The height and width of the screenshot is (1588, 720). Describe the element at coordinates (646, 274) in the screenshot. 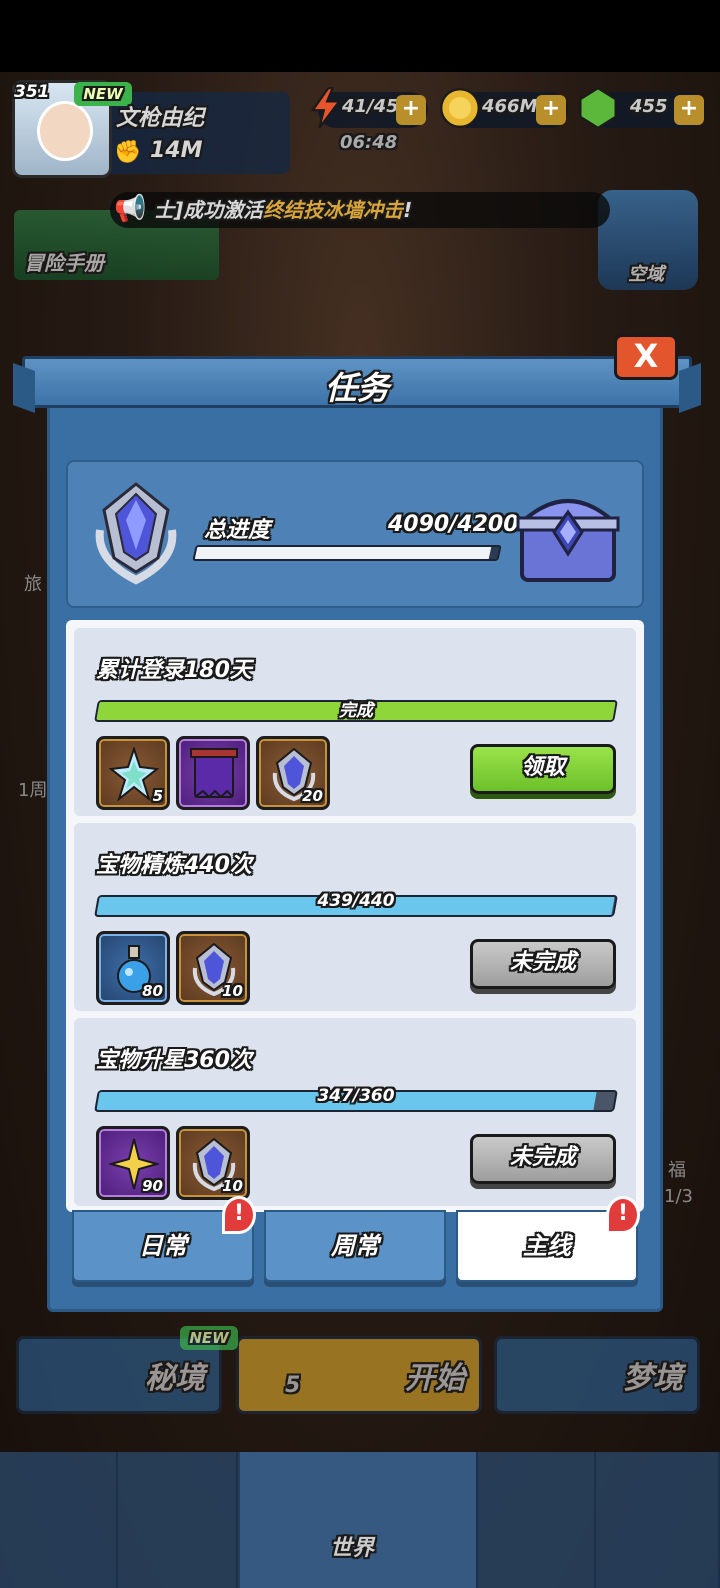

I see `sky-domain-label: 空域` at that location.